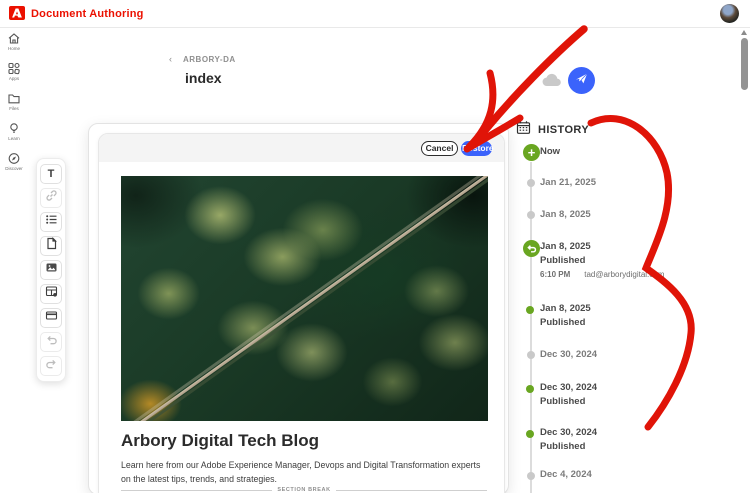 The image size is (750, 493). I want to click on sidebar-item-label: Learn, so click(14, 138).